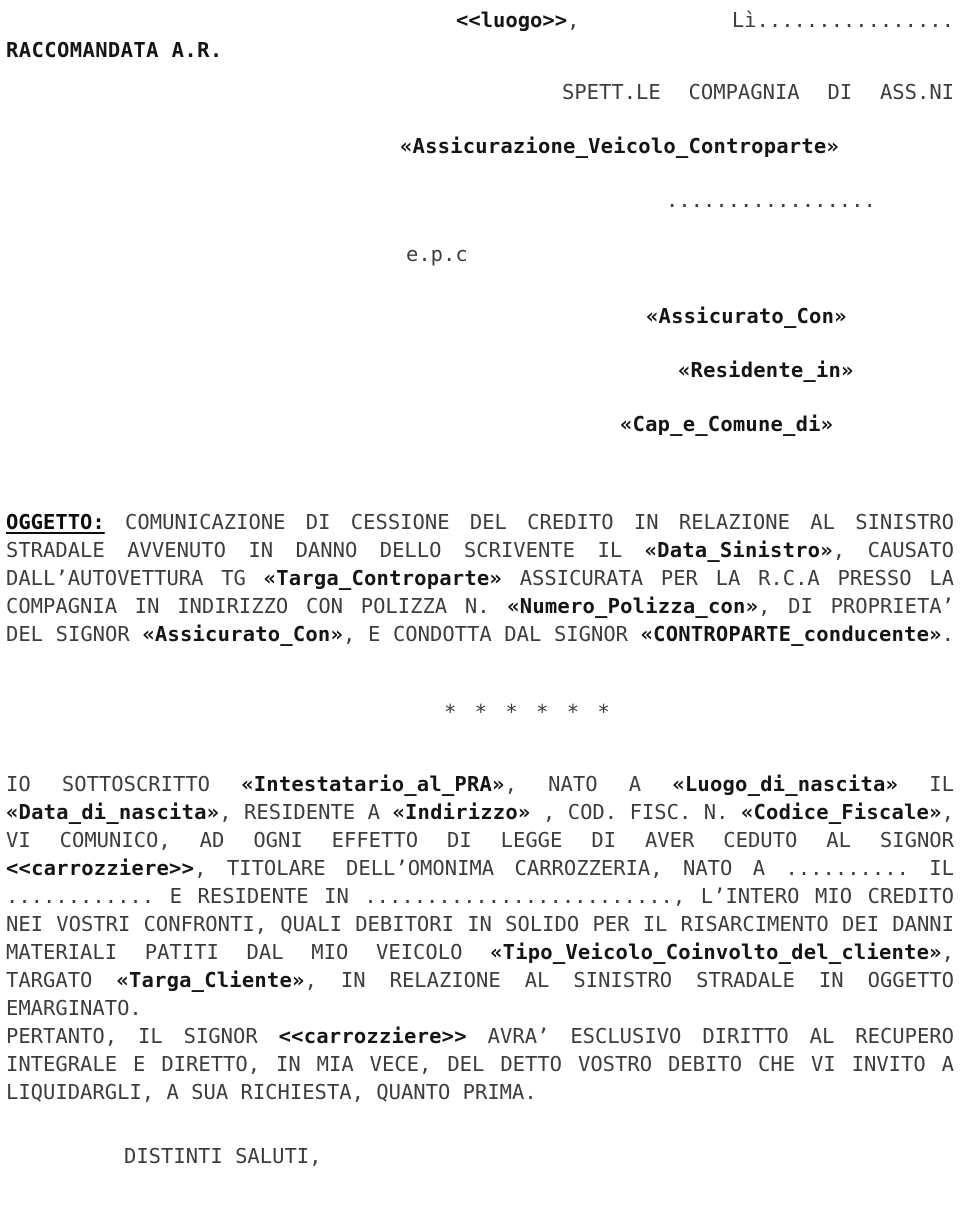  Describe the element at coordinates (926, 784) in the screenshot. I see `body-text-run: IL` at that location.